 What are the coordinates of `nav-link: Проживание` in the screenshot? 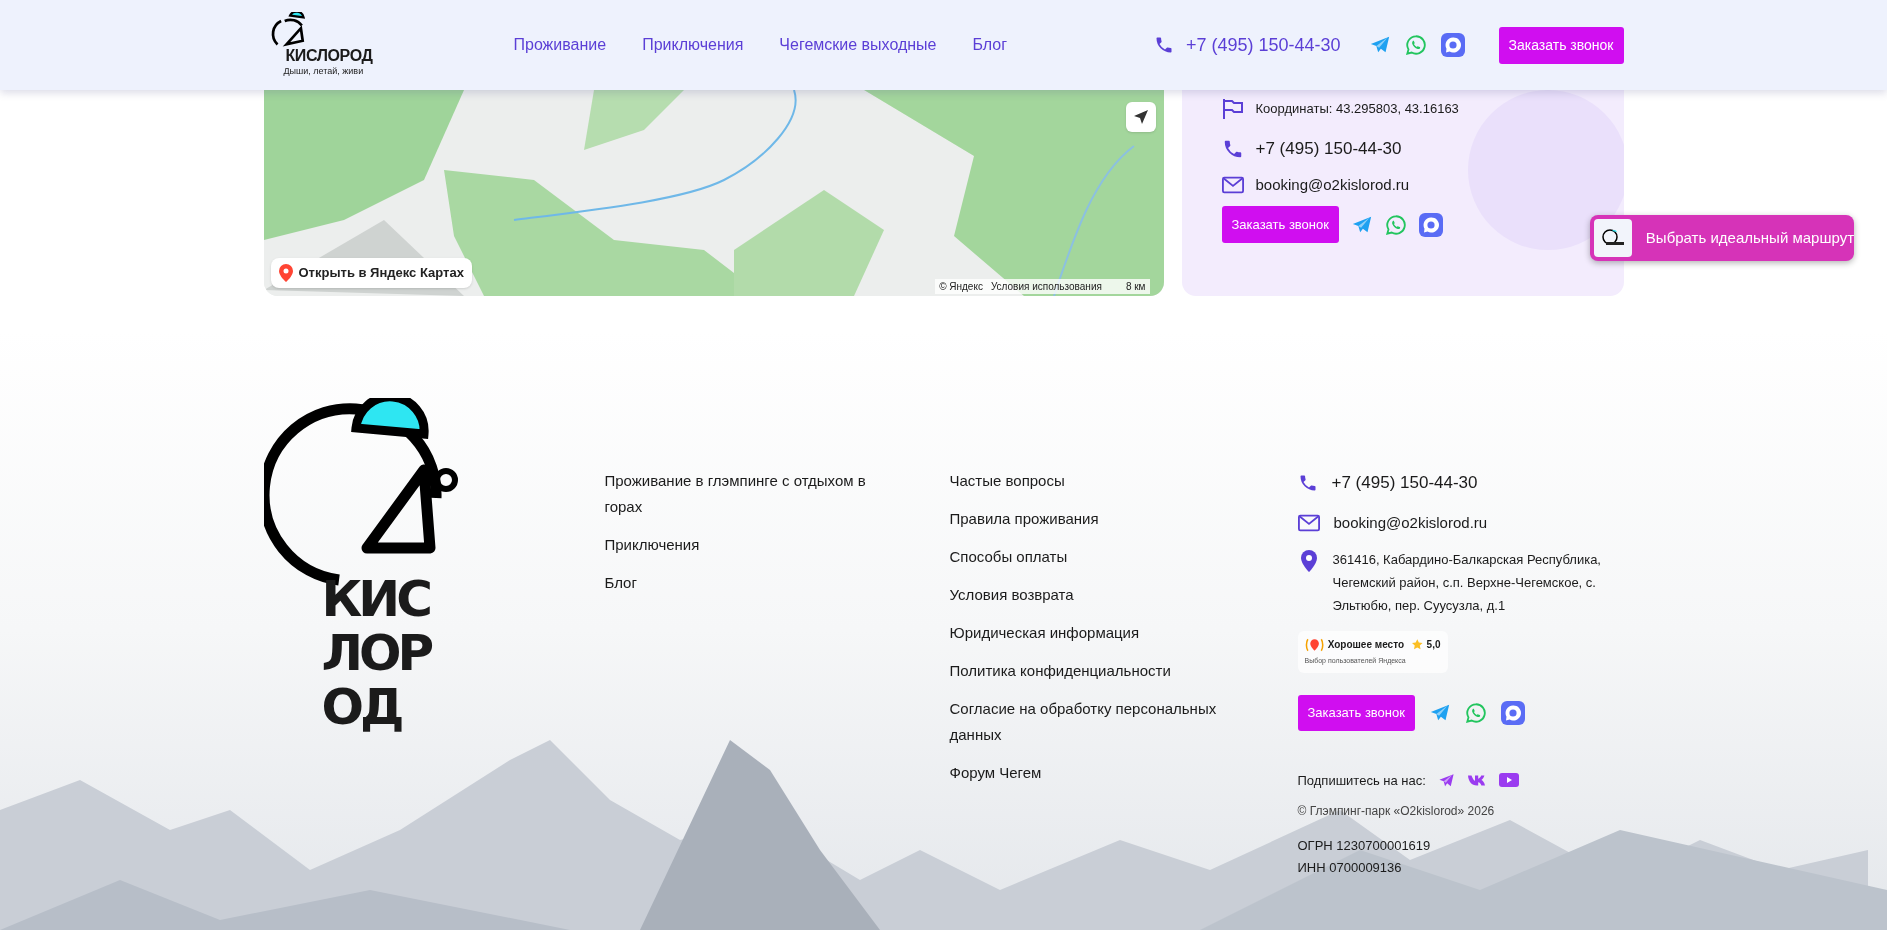 It's located at (560, 45).